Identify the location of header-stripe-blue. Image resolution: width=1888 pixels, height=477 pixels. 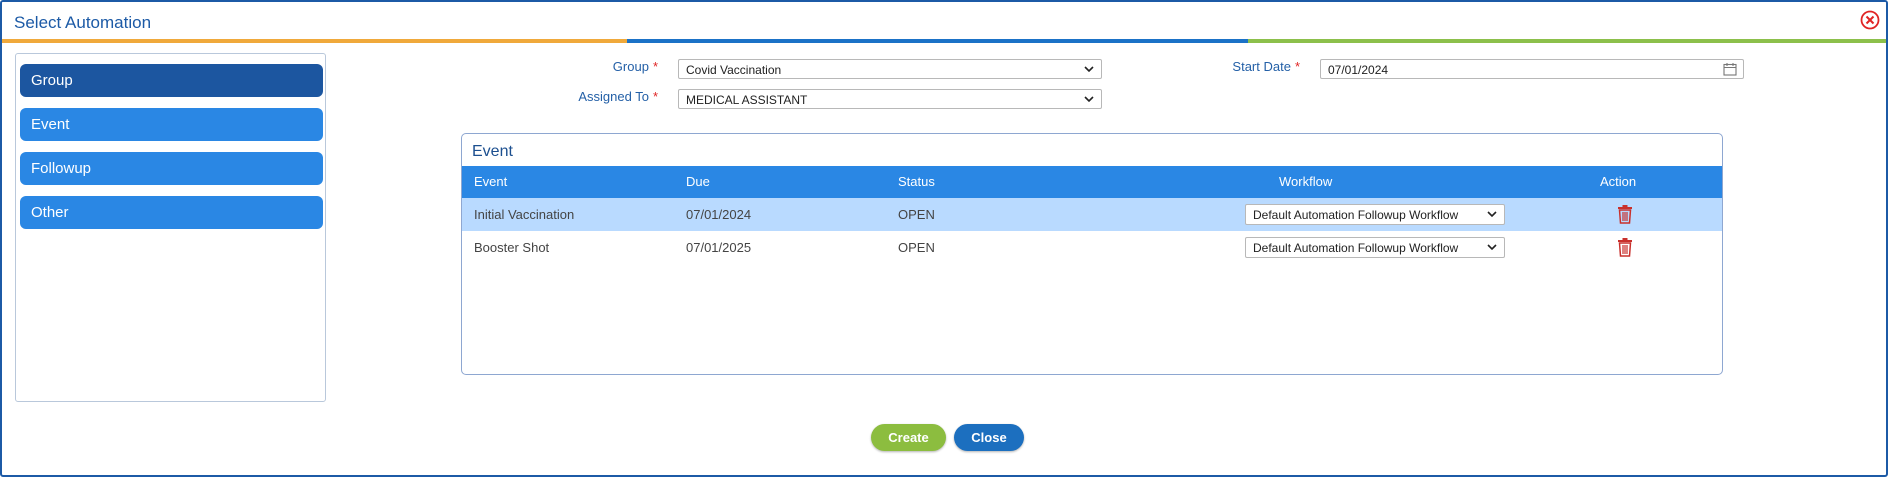
(937, 41).